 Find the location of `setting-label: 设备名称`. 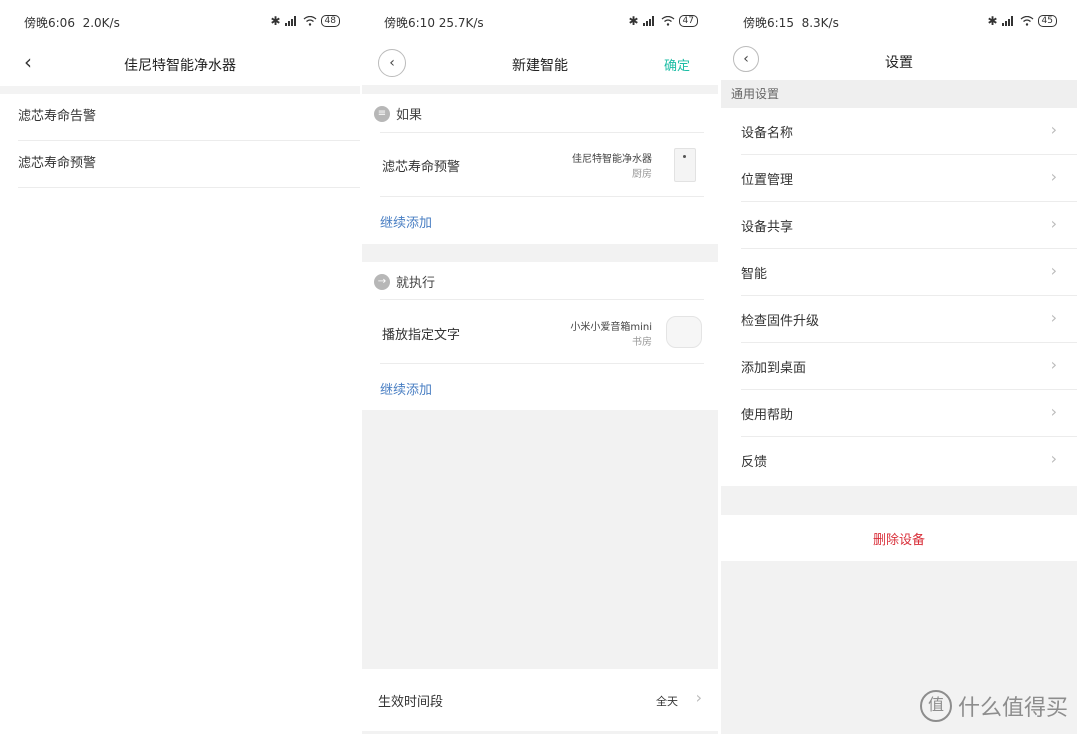

setting-label: 设备名称 is located at coordinates (767, 133).